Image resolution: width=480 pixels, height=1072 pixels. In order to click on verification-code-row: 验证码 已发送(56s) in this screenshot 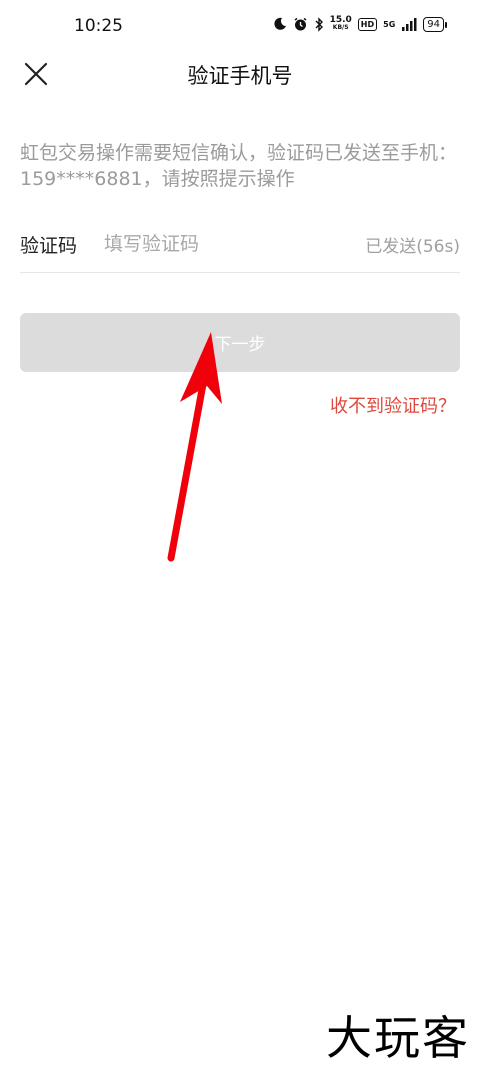, I will do `click(240, 244)`.